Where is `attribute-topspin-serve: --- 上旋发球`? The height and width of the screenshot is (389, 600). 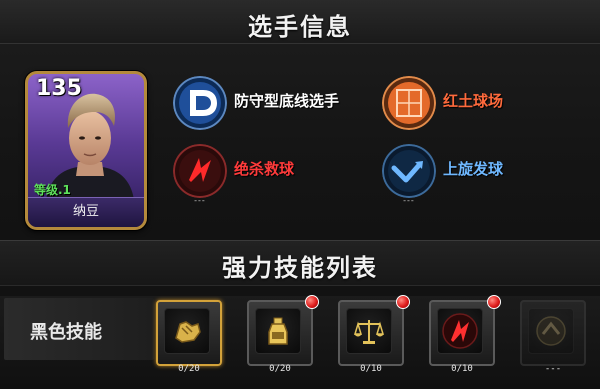
attribute-topspin-serve: --- 上旋发球 is located at coordinates (442, 174).